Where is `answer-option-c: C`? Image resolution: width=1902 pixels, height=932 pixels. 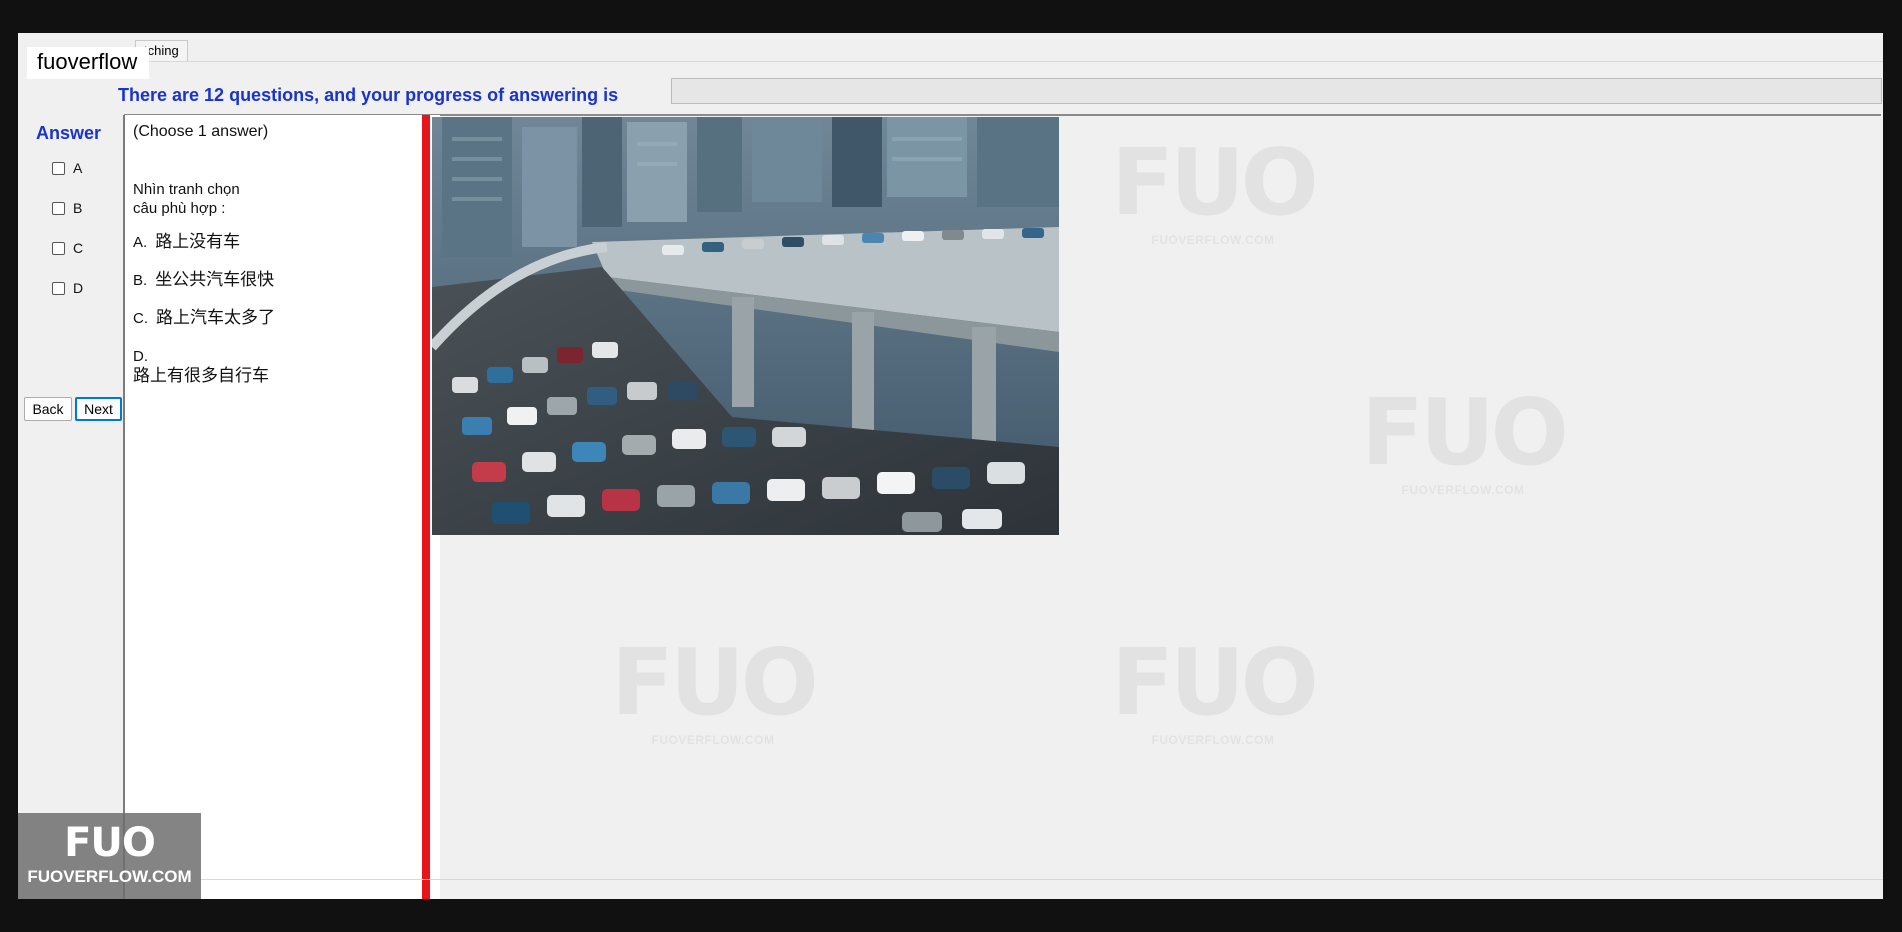 answer-option-c: C is located at coordinates (67, 248).